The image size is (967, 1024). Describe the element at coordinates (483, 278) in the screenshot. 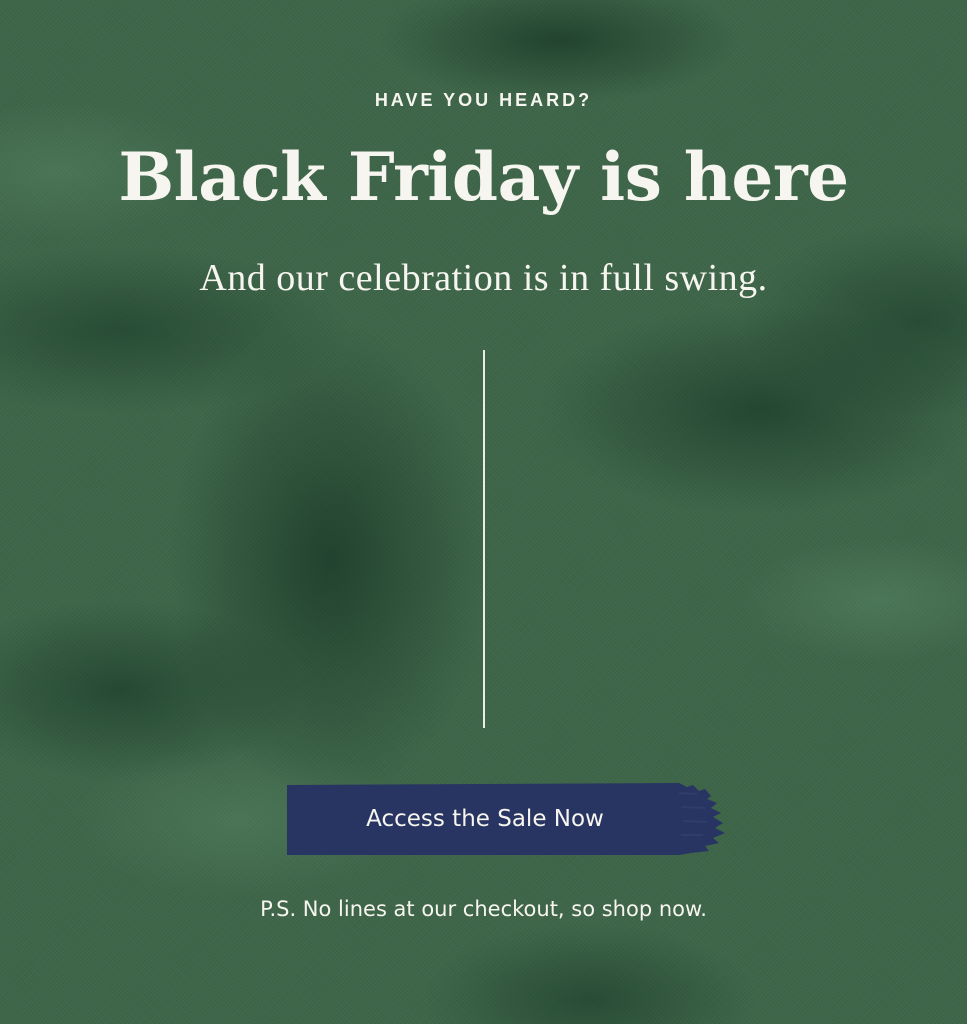

I see `subheadline: And our celebration is in full swing.` at that location.